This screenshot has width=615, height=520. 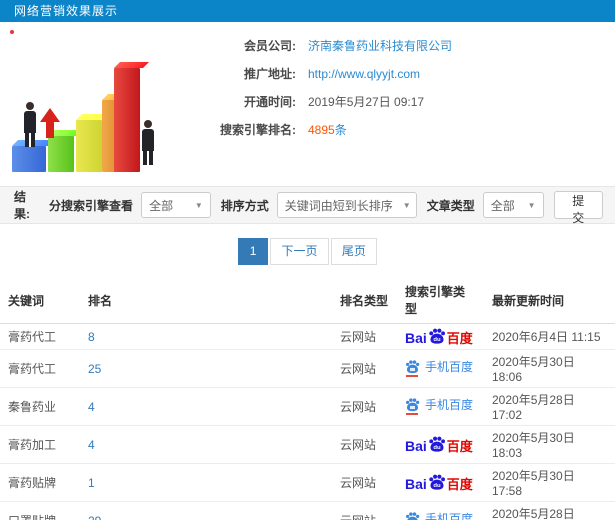 I want to click on info-row-open-time: 开通时间: 2019年5月27日 09:17, so click(x=396, y=101).